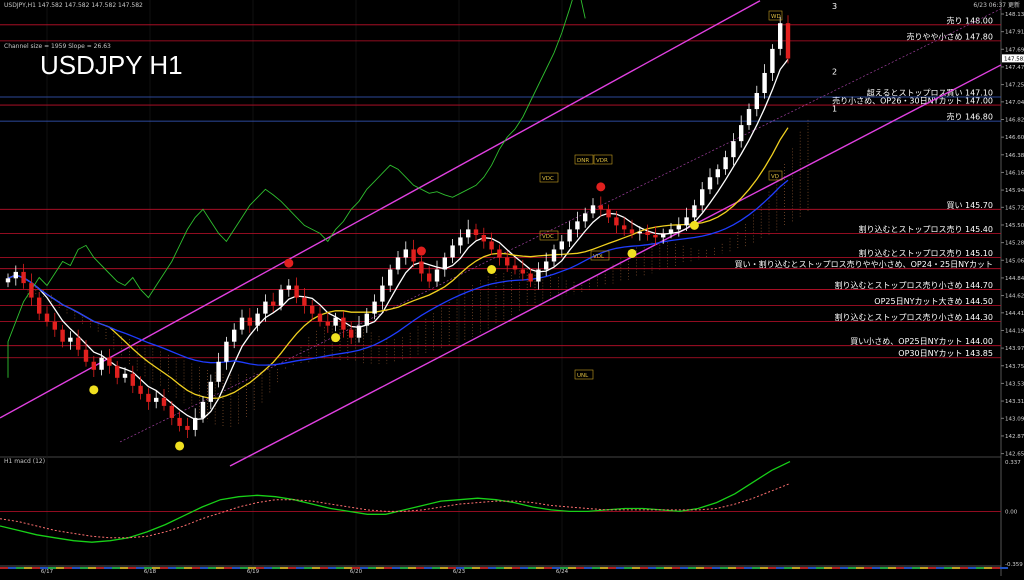 The height and width of the screenshot is (580, 1024). What do you see at coordinates (921, 341) in the screenshot?
I see `price-level-label: 買い小さめ、OP25日NYカット 144.00` at bounding box center [921, 341].